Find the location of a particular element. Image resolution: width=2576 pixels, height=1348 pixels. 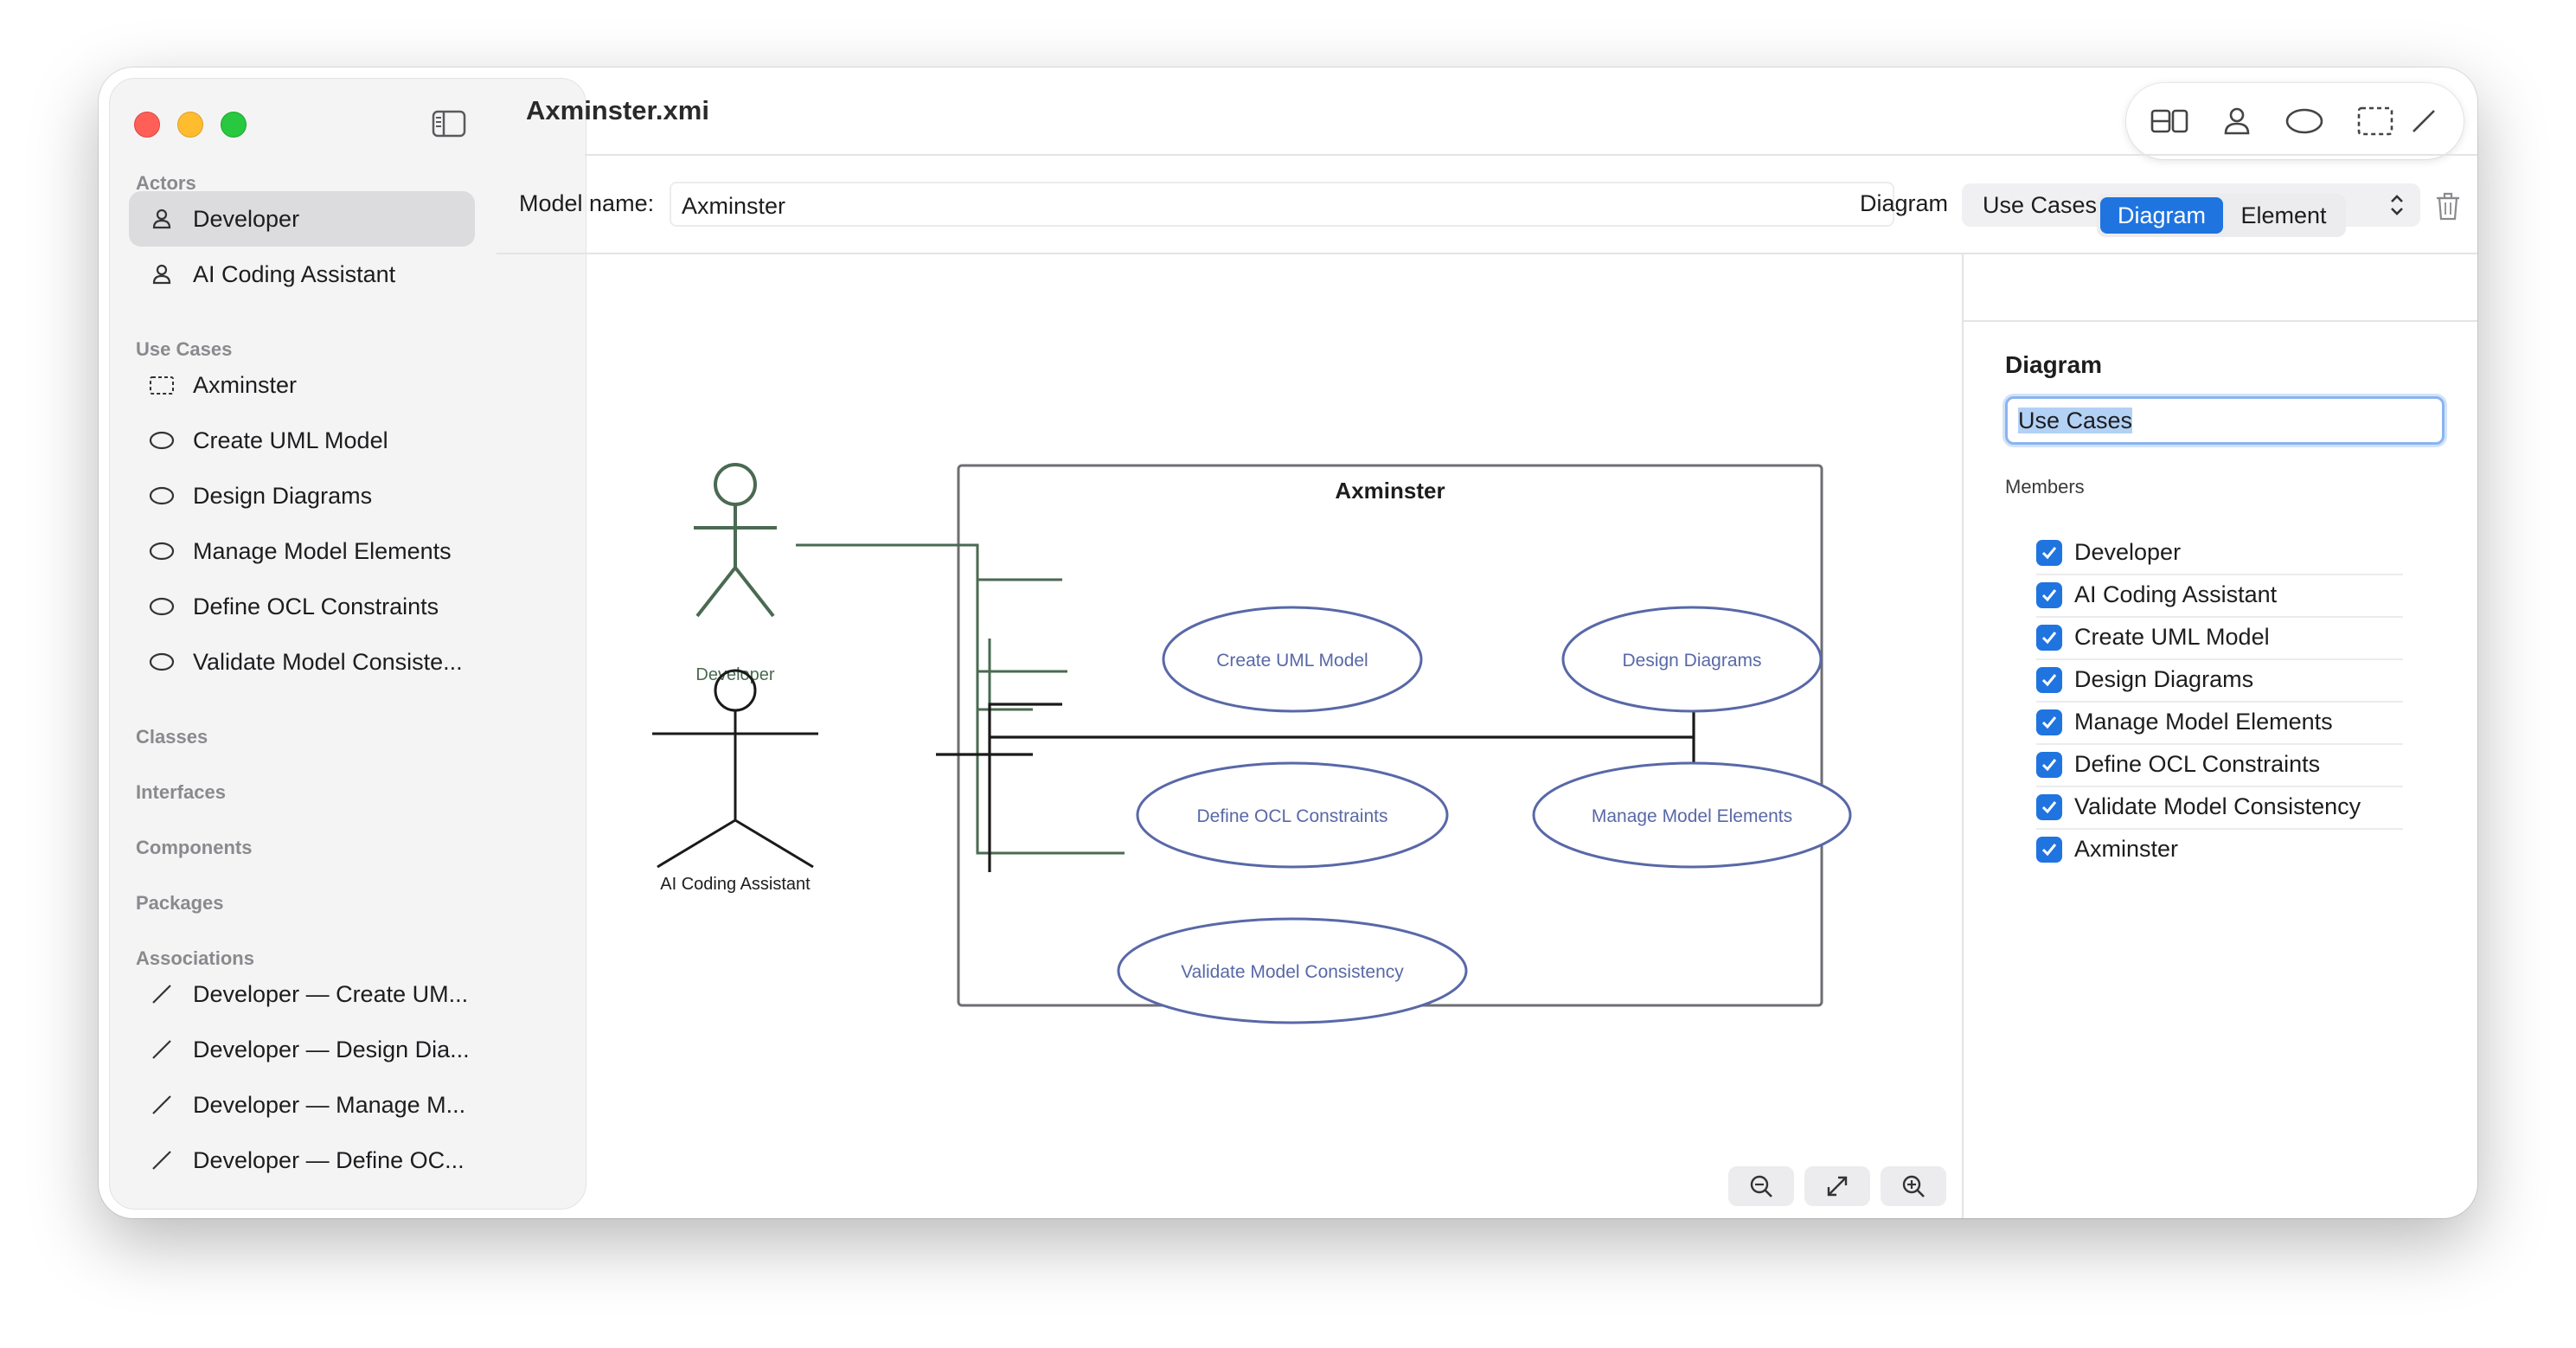

minimize-window-button is located at coordinates (190, 125).